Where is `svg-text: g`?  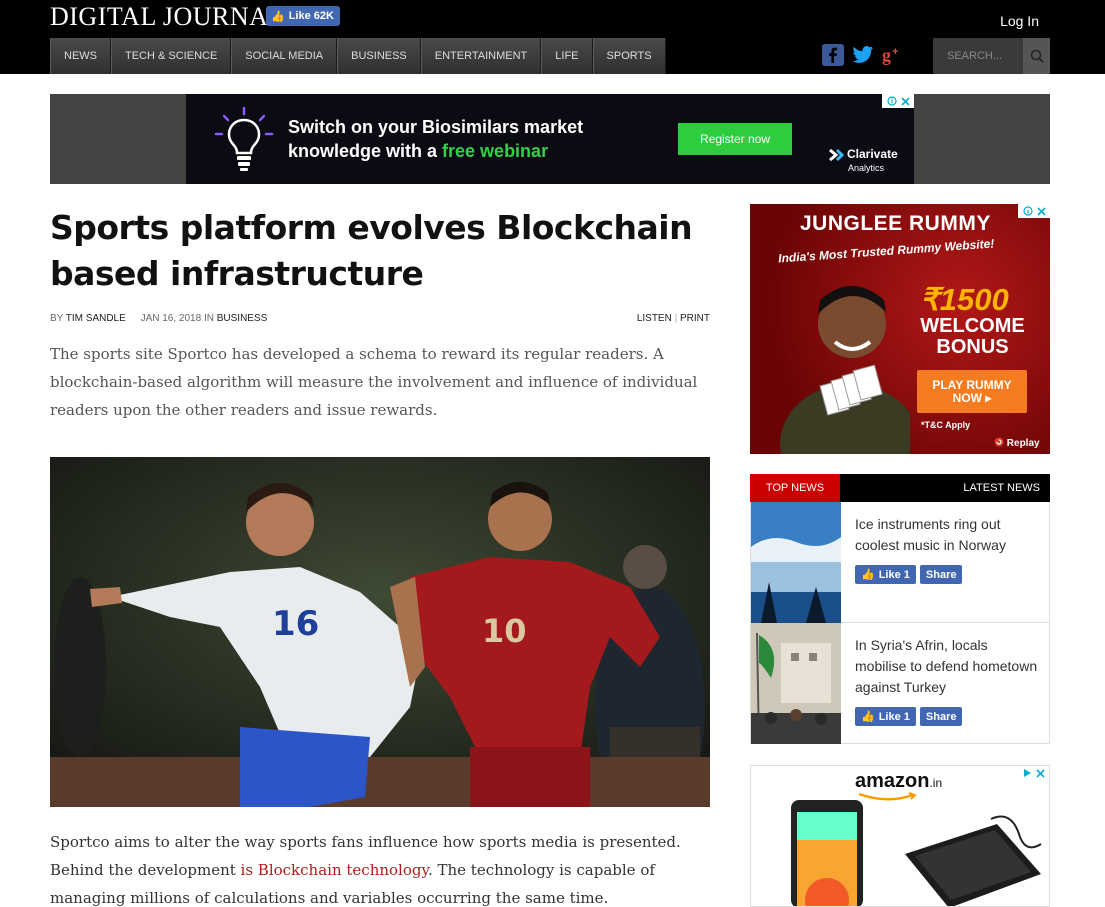
svg-text: g is located at coordinates (886, 55).